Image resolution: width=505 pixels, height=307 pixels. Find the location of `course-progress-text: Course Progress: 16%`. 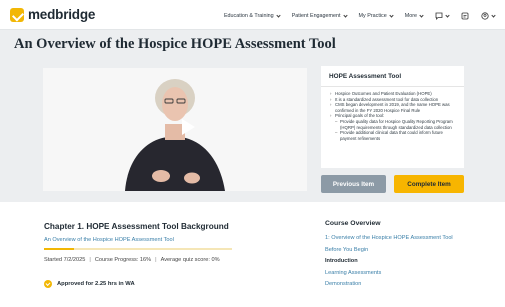

course-progress-text: Course Progress: 16% is located at coordinates (123, 260).